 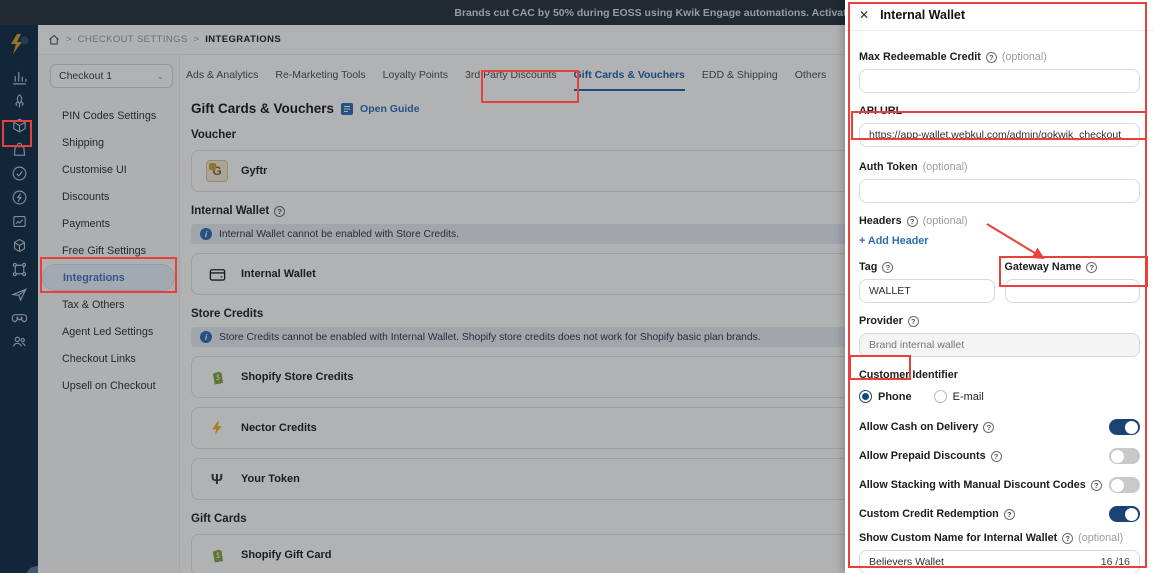 I want to click on add-header-link: + Add Header, so click(x=999, y=241).